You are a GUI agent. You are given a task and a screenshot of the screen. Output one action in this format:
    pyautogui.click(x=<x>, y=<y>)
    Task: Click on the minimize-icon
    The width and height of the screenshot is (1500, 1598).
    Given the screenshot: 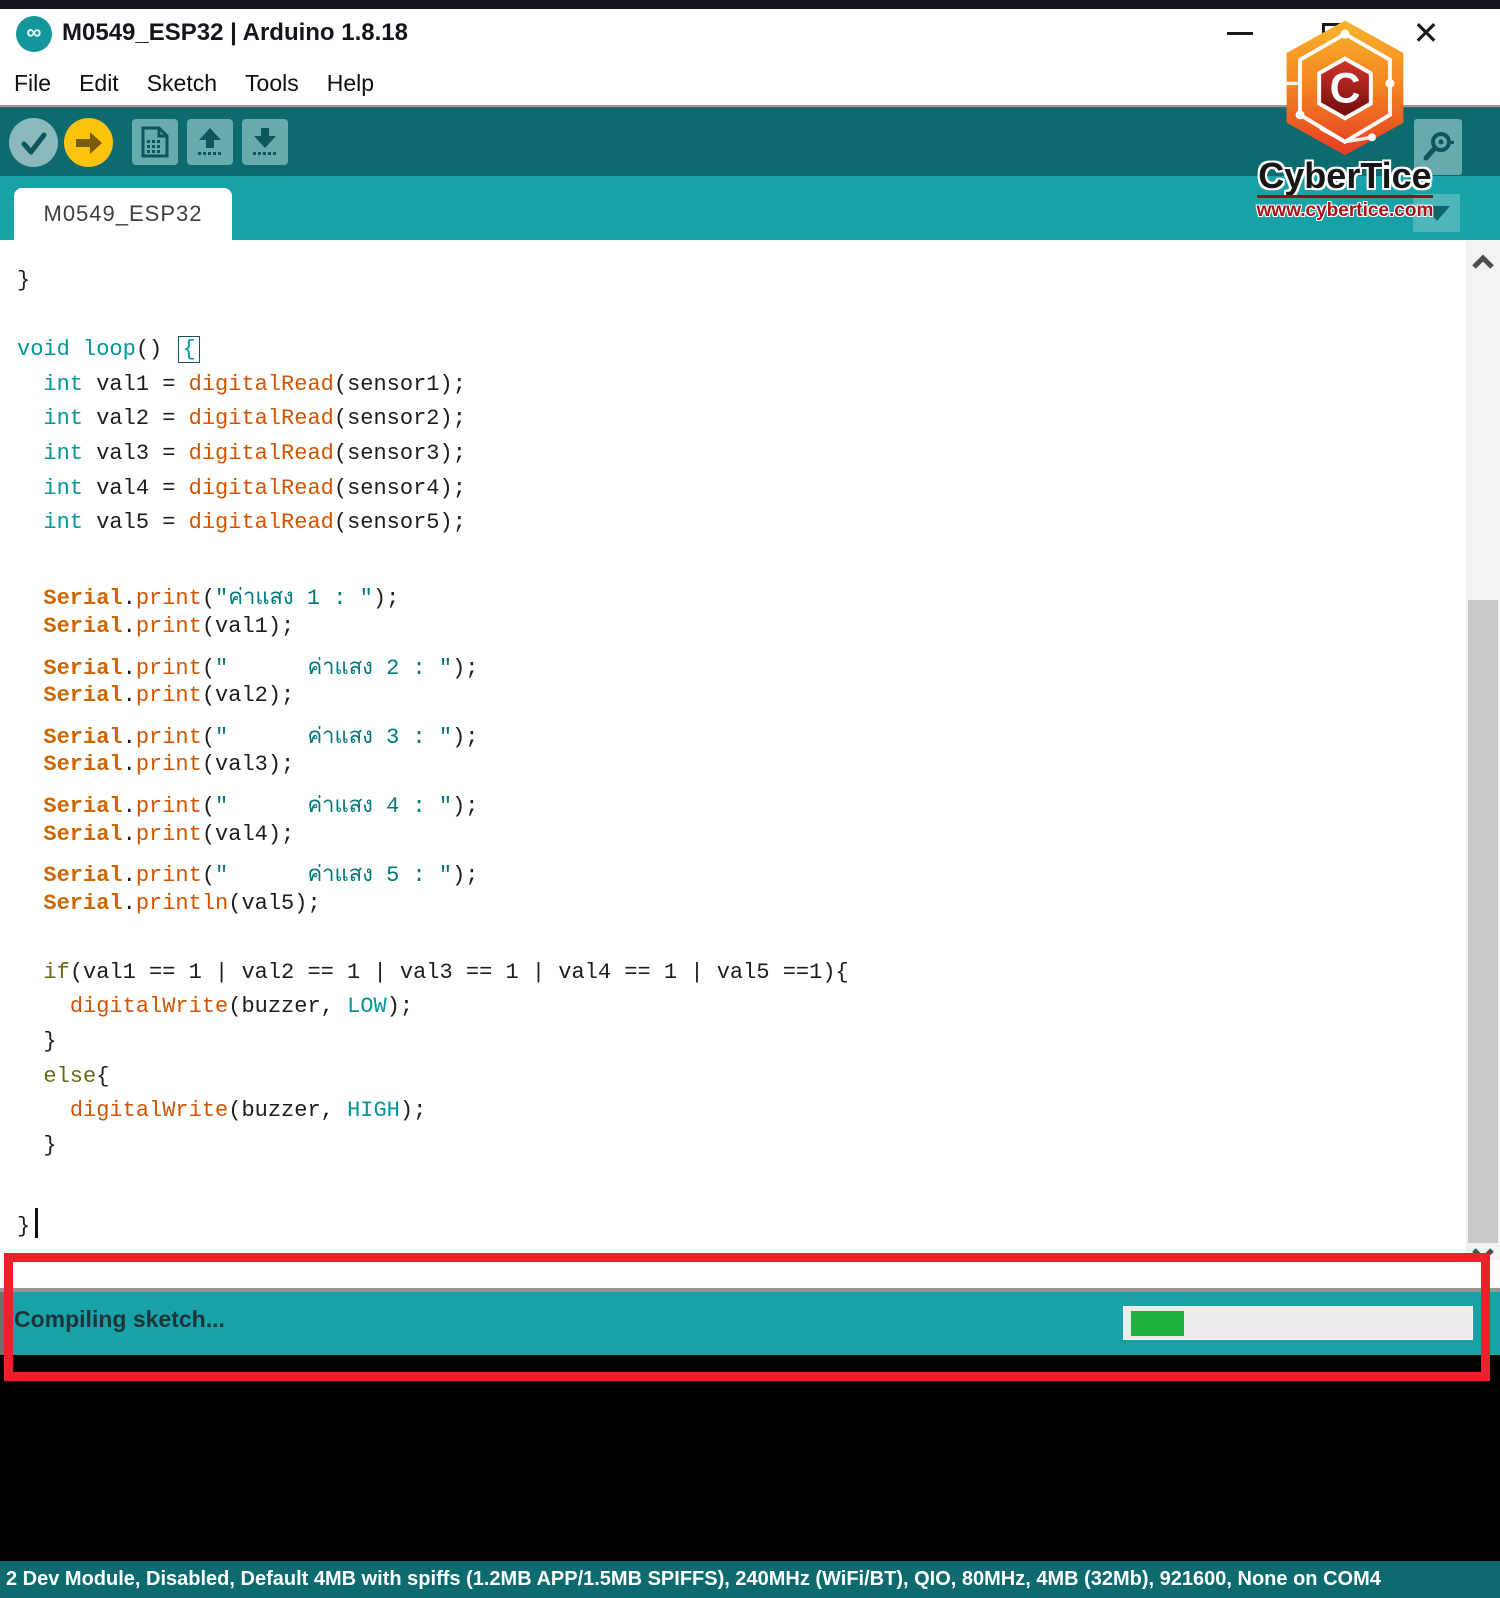 What is the action you would take?
    pyautogui.click(x=1240, y=33)
    